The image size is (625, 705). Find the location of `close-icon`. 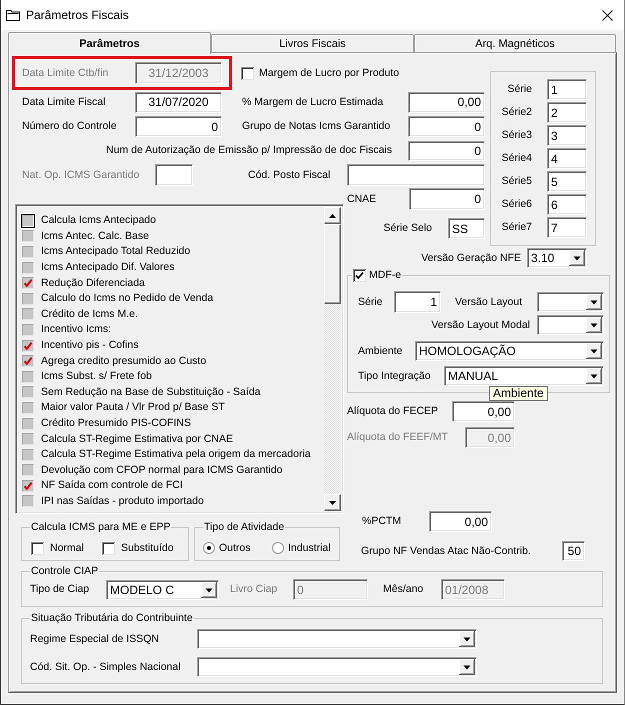

close-icon is located at coordinates (607, 15).